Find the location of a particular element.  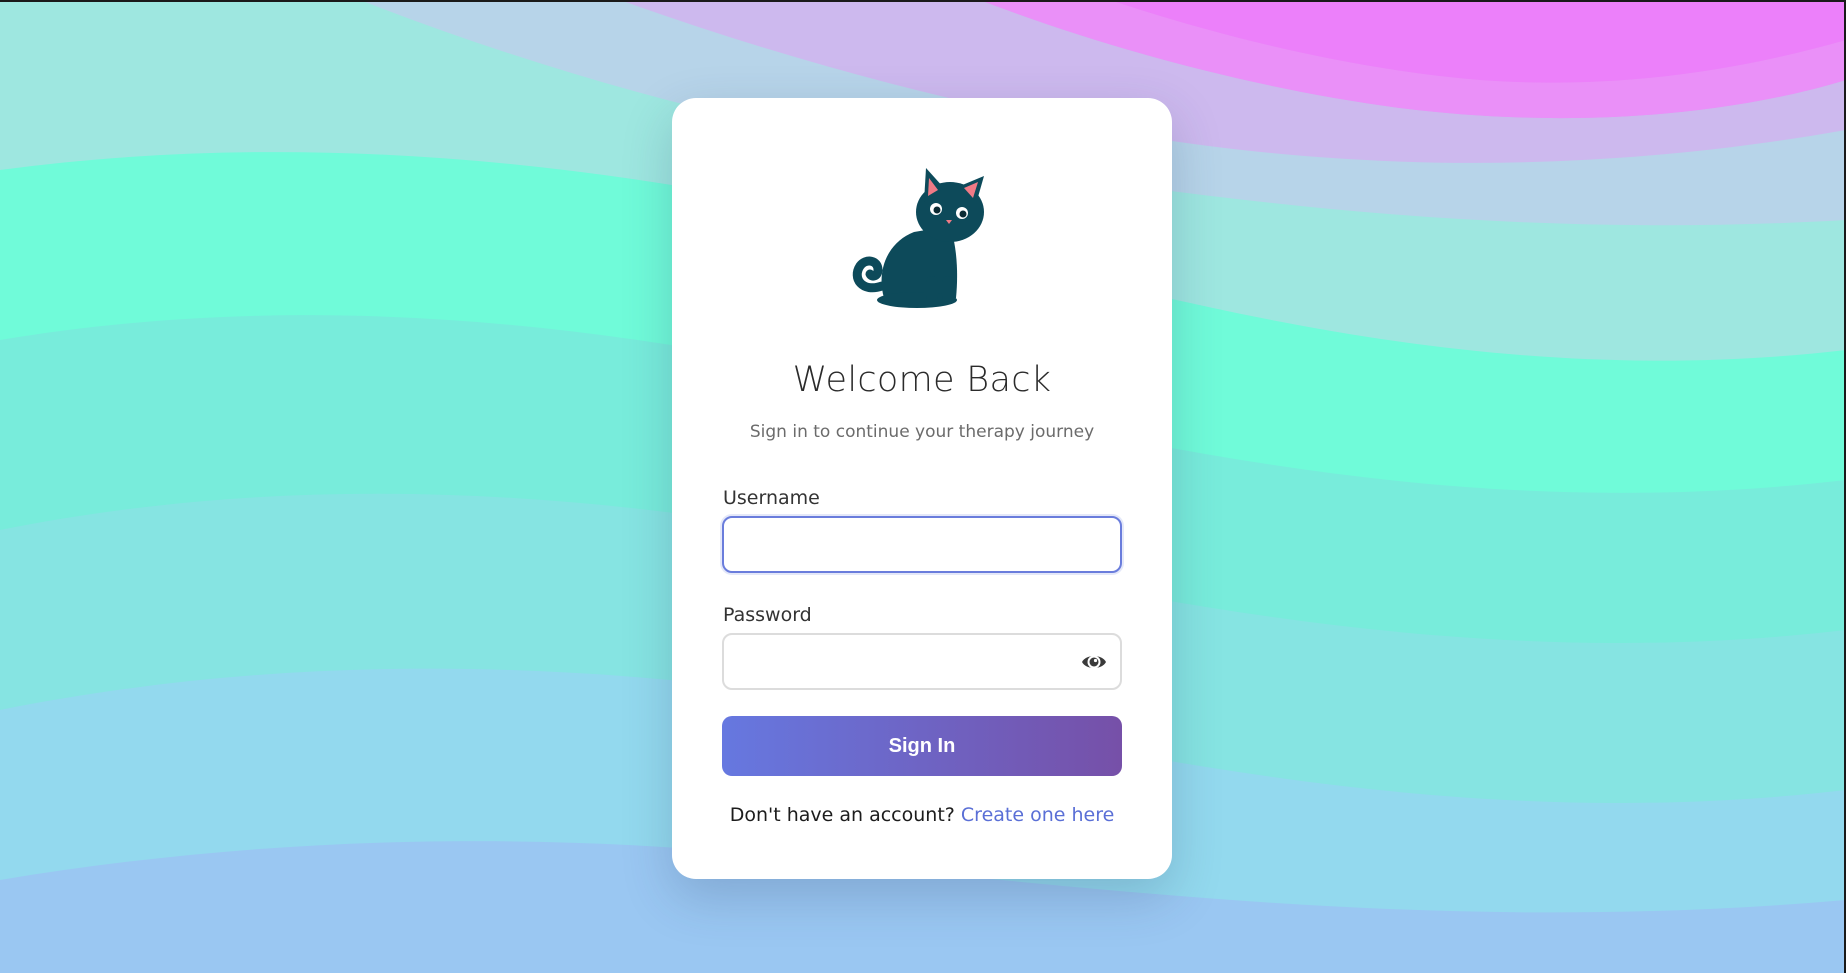

password-label: Password is located at coordinates (767, 615).